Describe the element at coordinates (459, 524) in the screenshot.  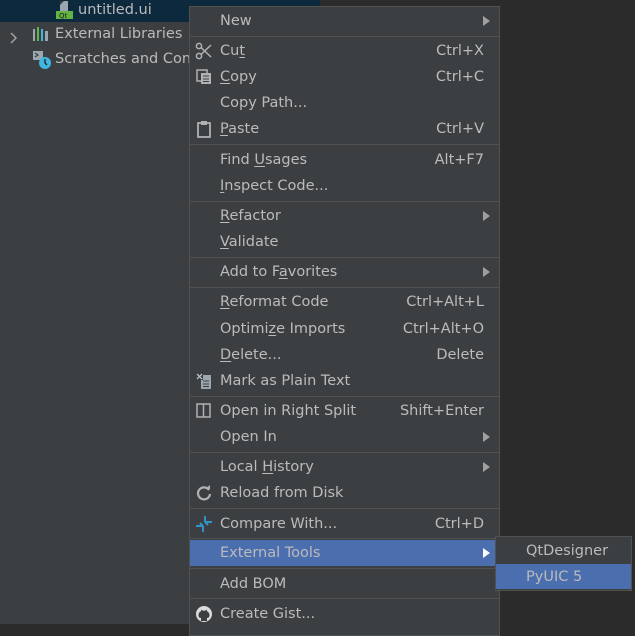
I see `menu-item-shortcut: Ctrl+D` at that location.